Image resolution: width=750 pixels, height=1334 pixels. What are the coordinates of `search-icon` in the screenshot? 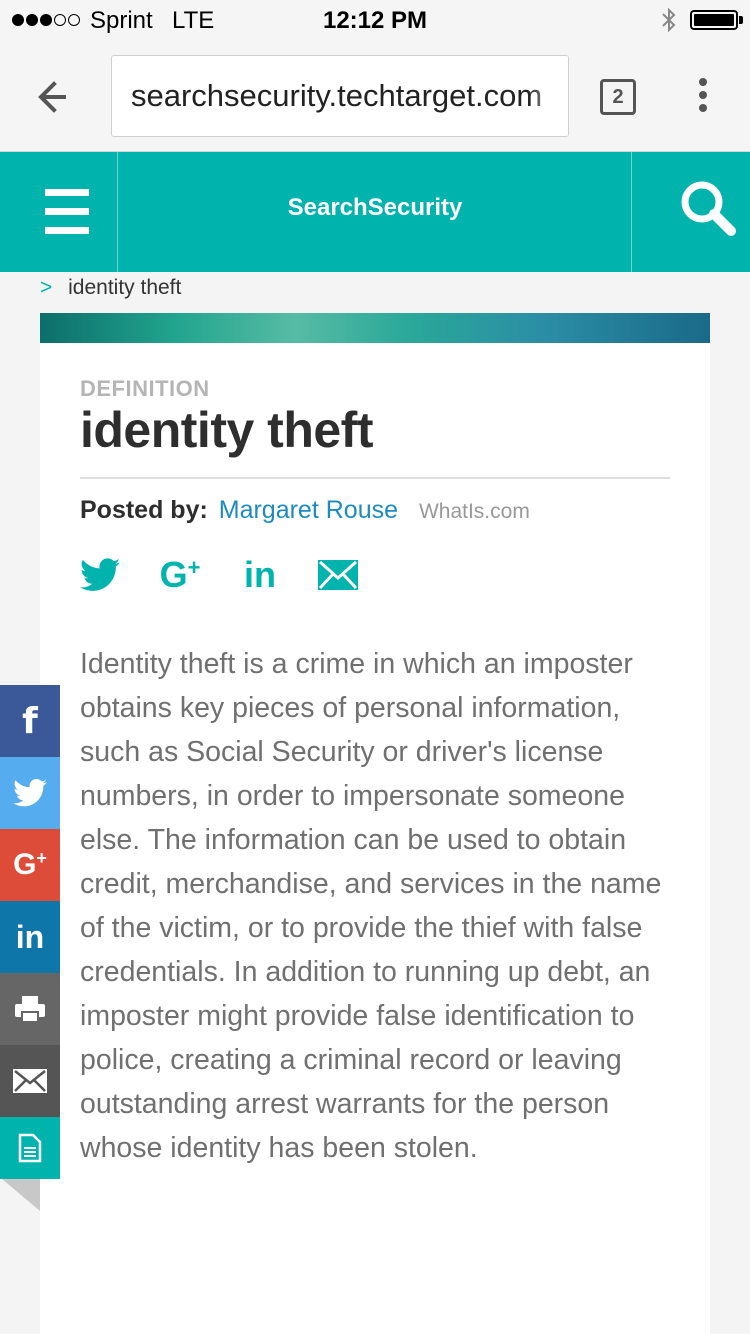 It's located at (708, 208).